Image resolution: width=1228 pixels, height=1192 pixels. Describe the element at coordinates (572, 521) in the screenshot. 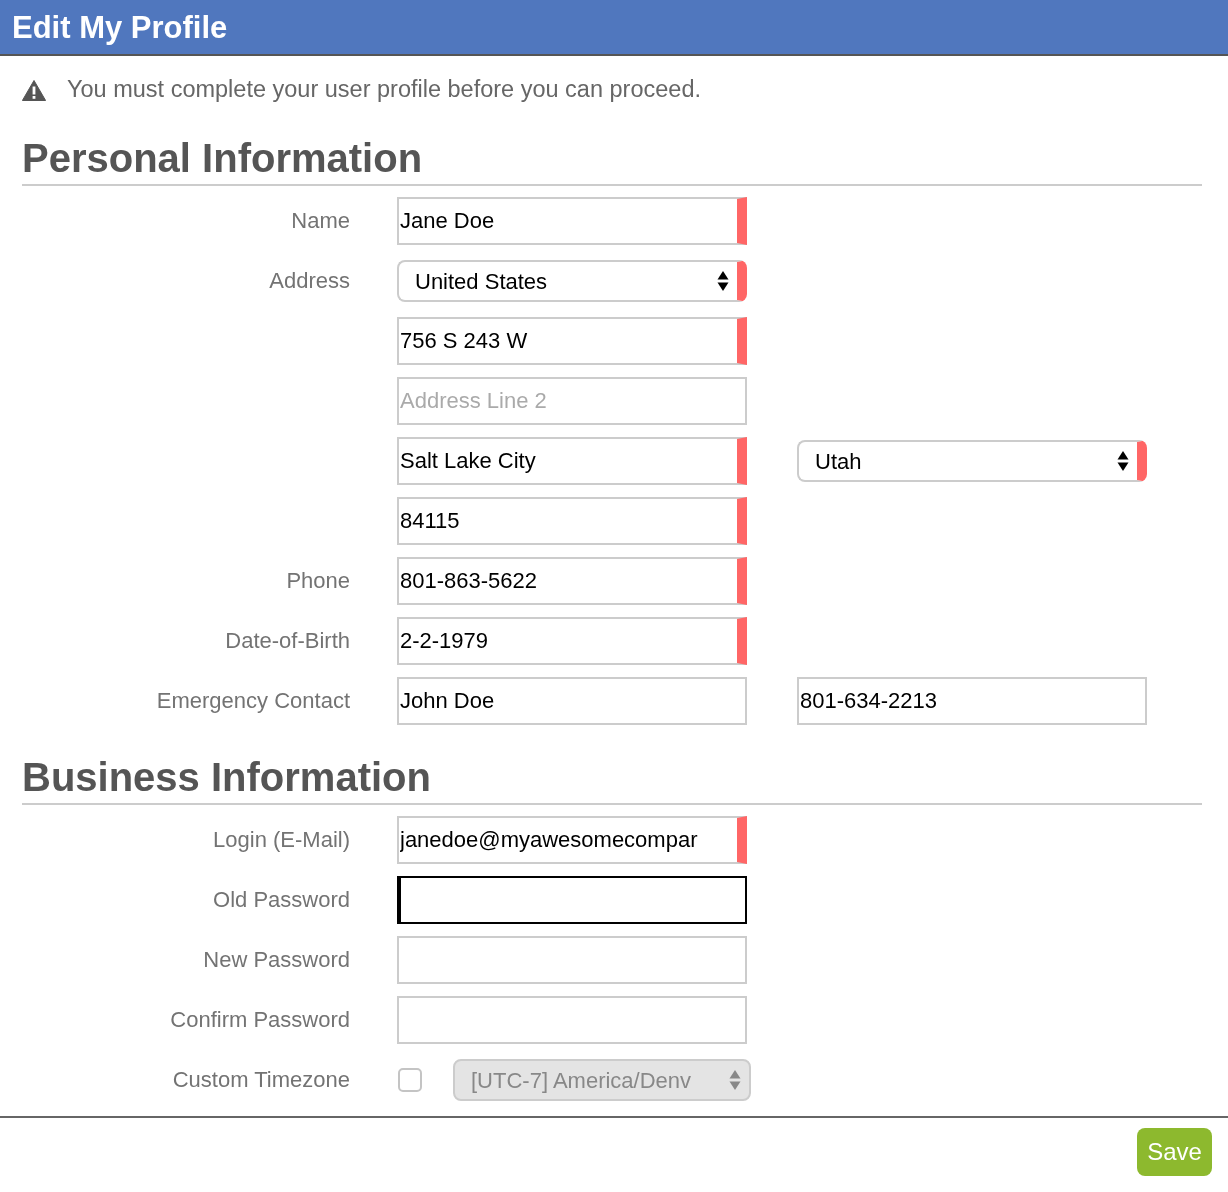

I see `text-input: 84115` at that location.